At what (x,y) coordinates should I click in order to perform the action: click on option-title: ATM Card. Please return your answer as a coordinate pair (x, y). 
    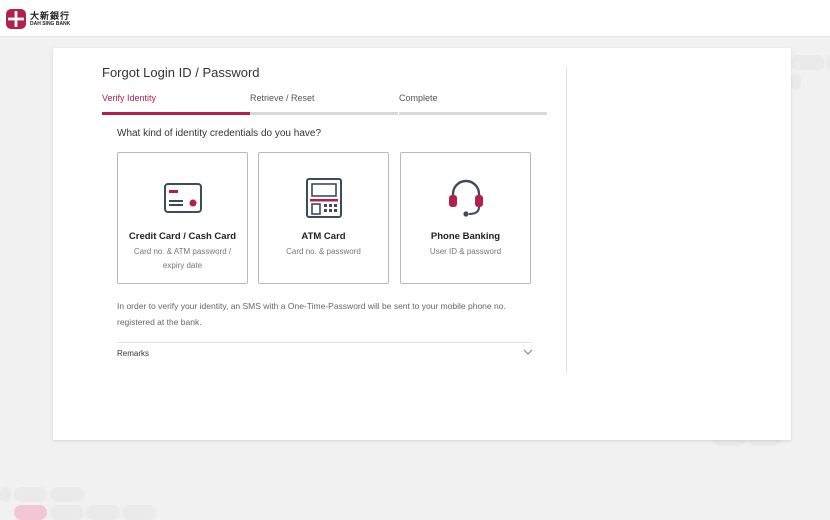
    Looking at the image, I should click on (323, 236).